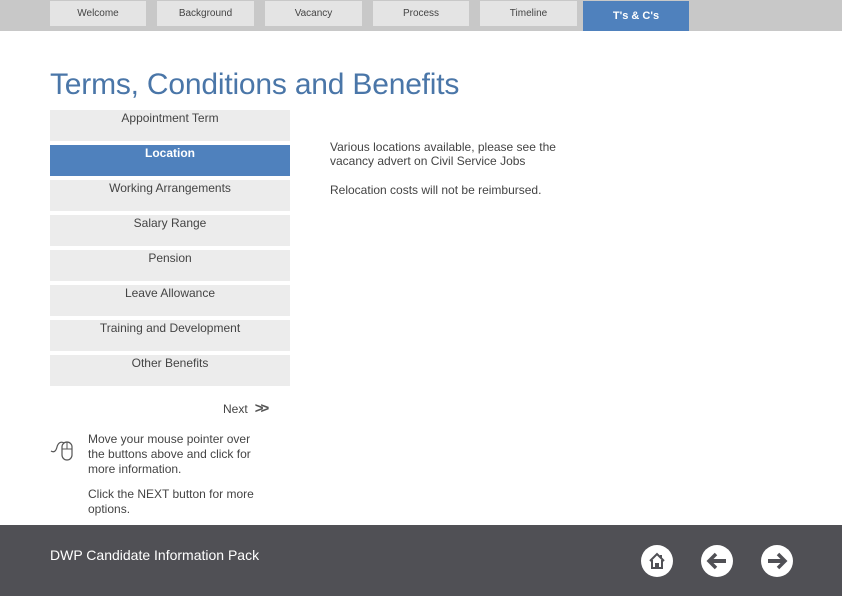  What do you see at coordinates (313, 13) in the screenshot?
I see `tab-vacancy: Vacancy` at bounding box center [313, 13].